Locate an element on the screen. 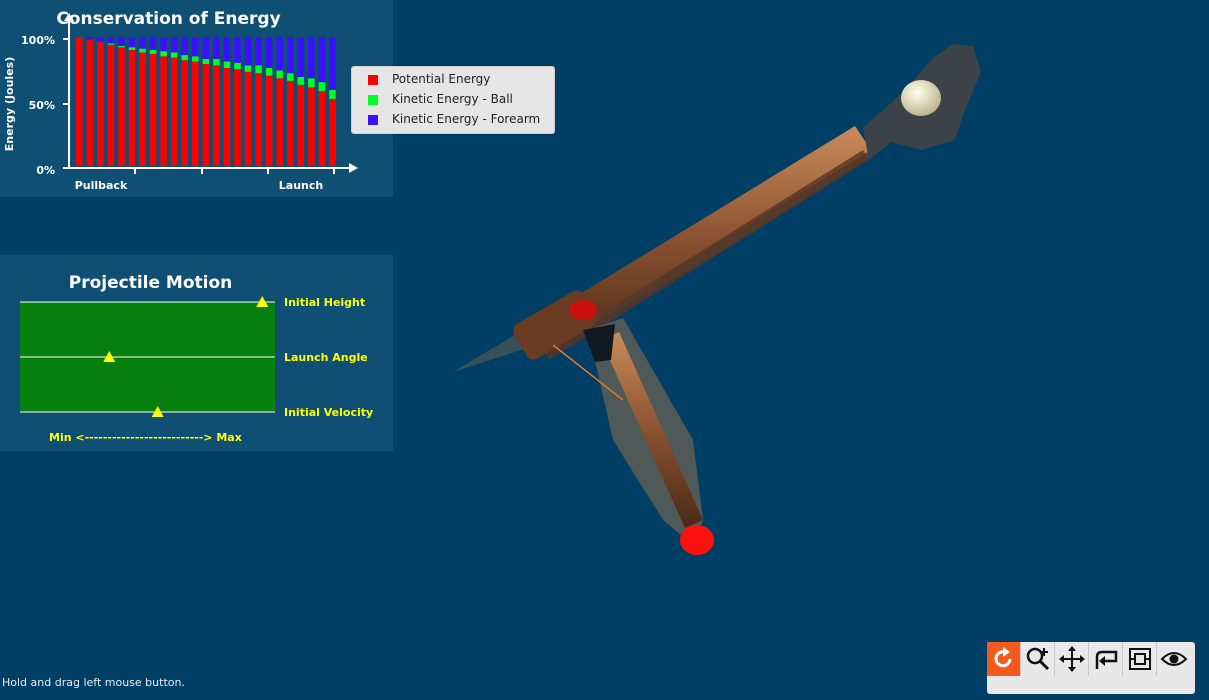 This screenshot has height=700, width=1209. ball is located at coordinates (921, 98).